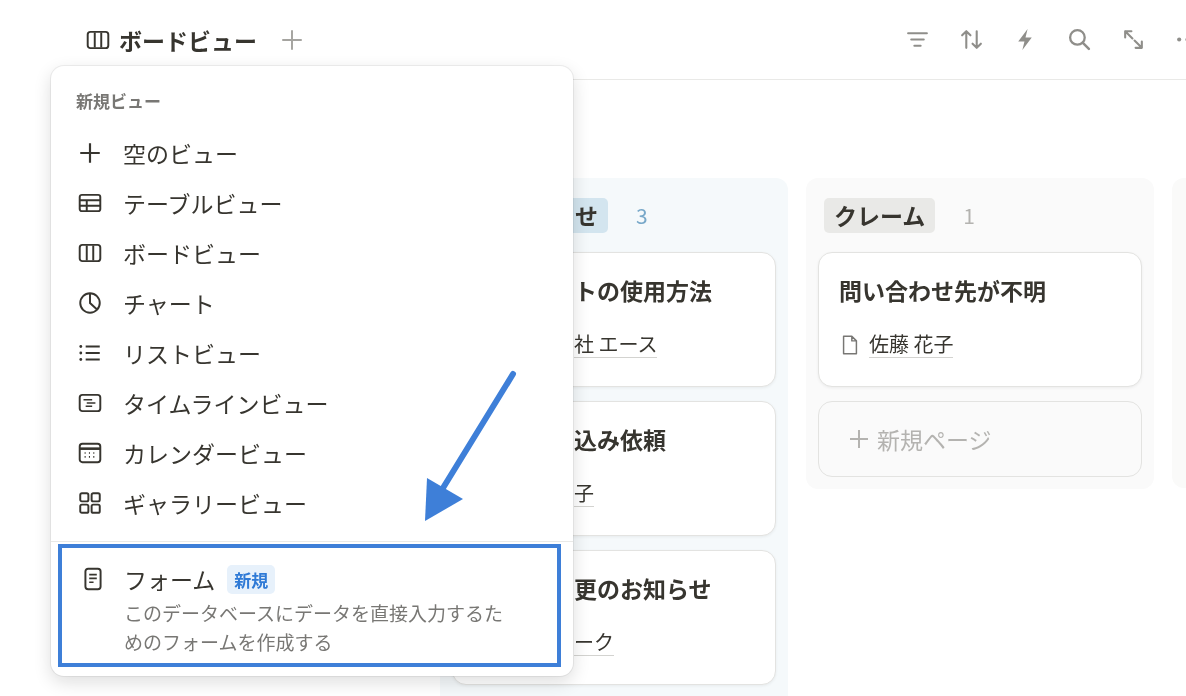 The image size is (1186, 696). What do you see at coordinates (90, 453) in the screenshot?
I see `calendar-icon` at bounding box center [90, 453].